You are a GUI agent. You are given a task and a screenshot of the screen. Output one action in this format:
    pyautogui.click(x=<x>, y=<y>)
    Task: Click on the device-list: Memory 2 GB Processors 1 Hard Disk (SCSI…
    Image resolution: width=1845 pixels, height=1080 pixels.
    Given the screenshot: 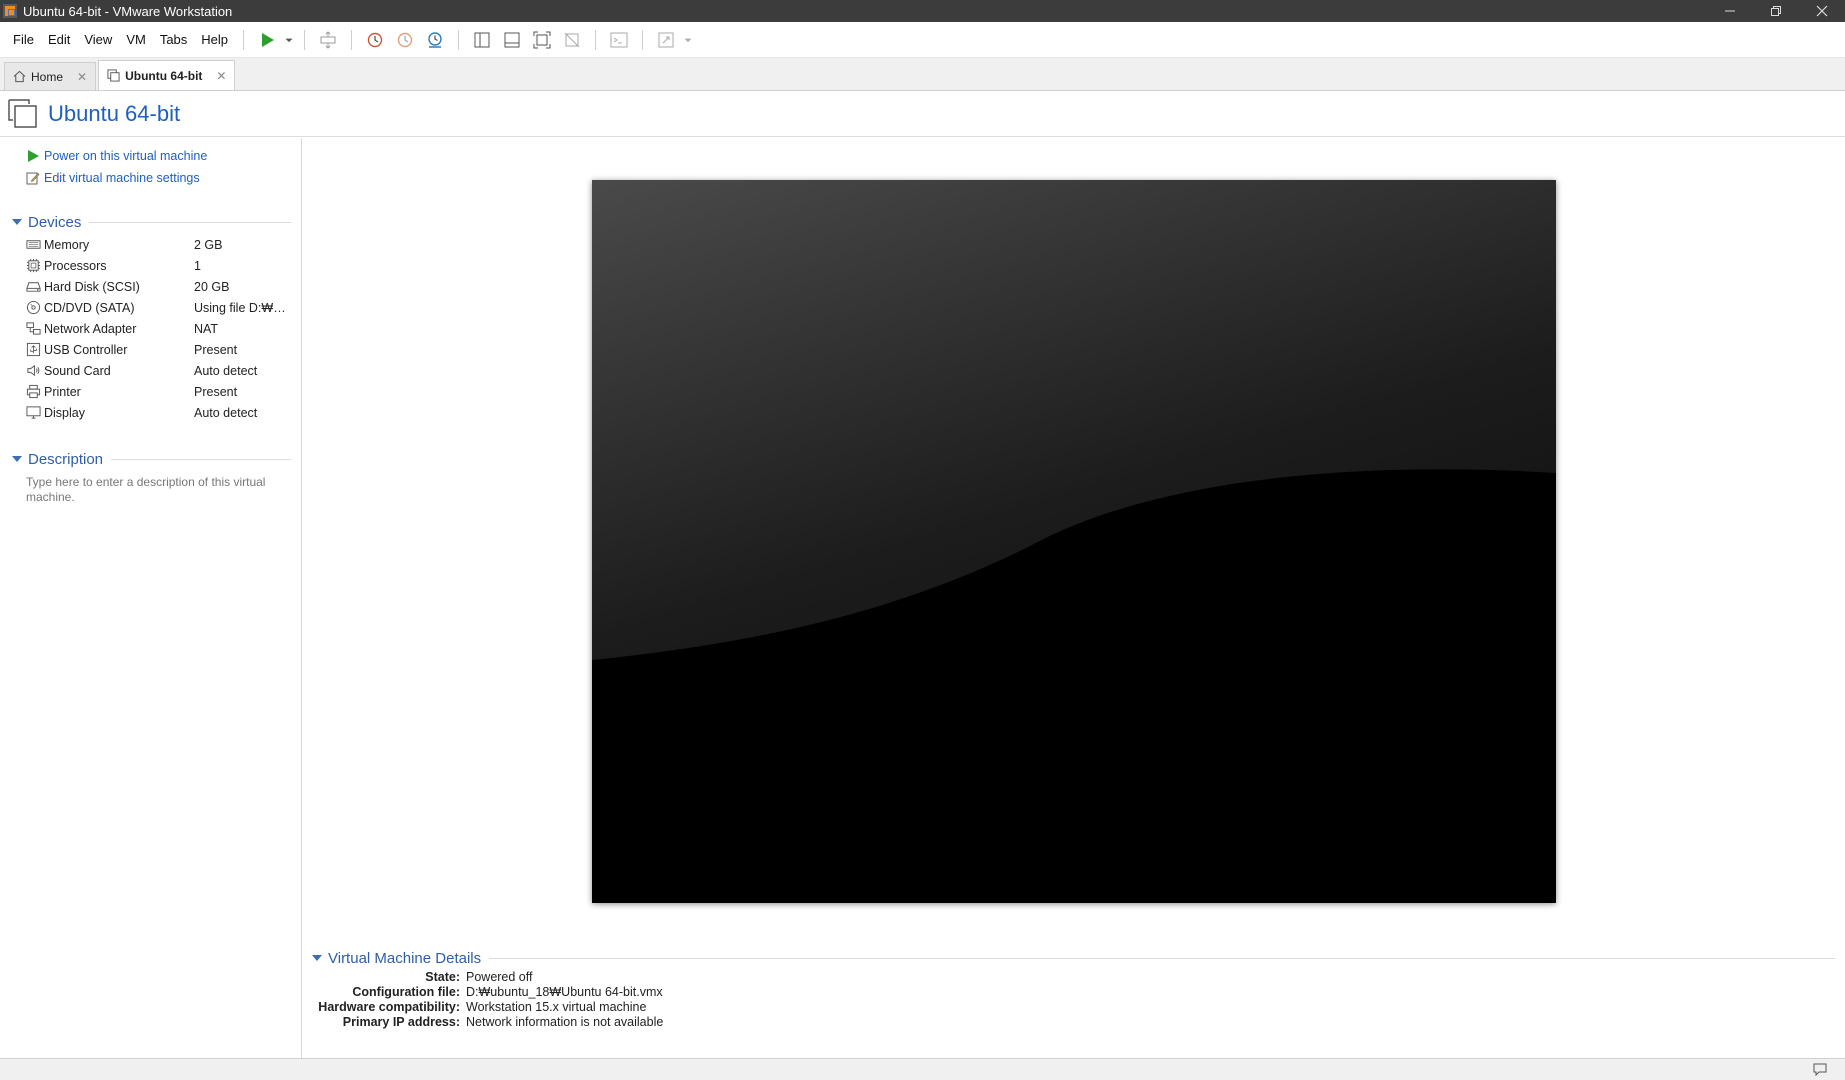 What is the action you would take?
    pyautogui.click(x=163, y=328)
    